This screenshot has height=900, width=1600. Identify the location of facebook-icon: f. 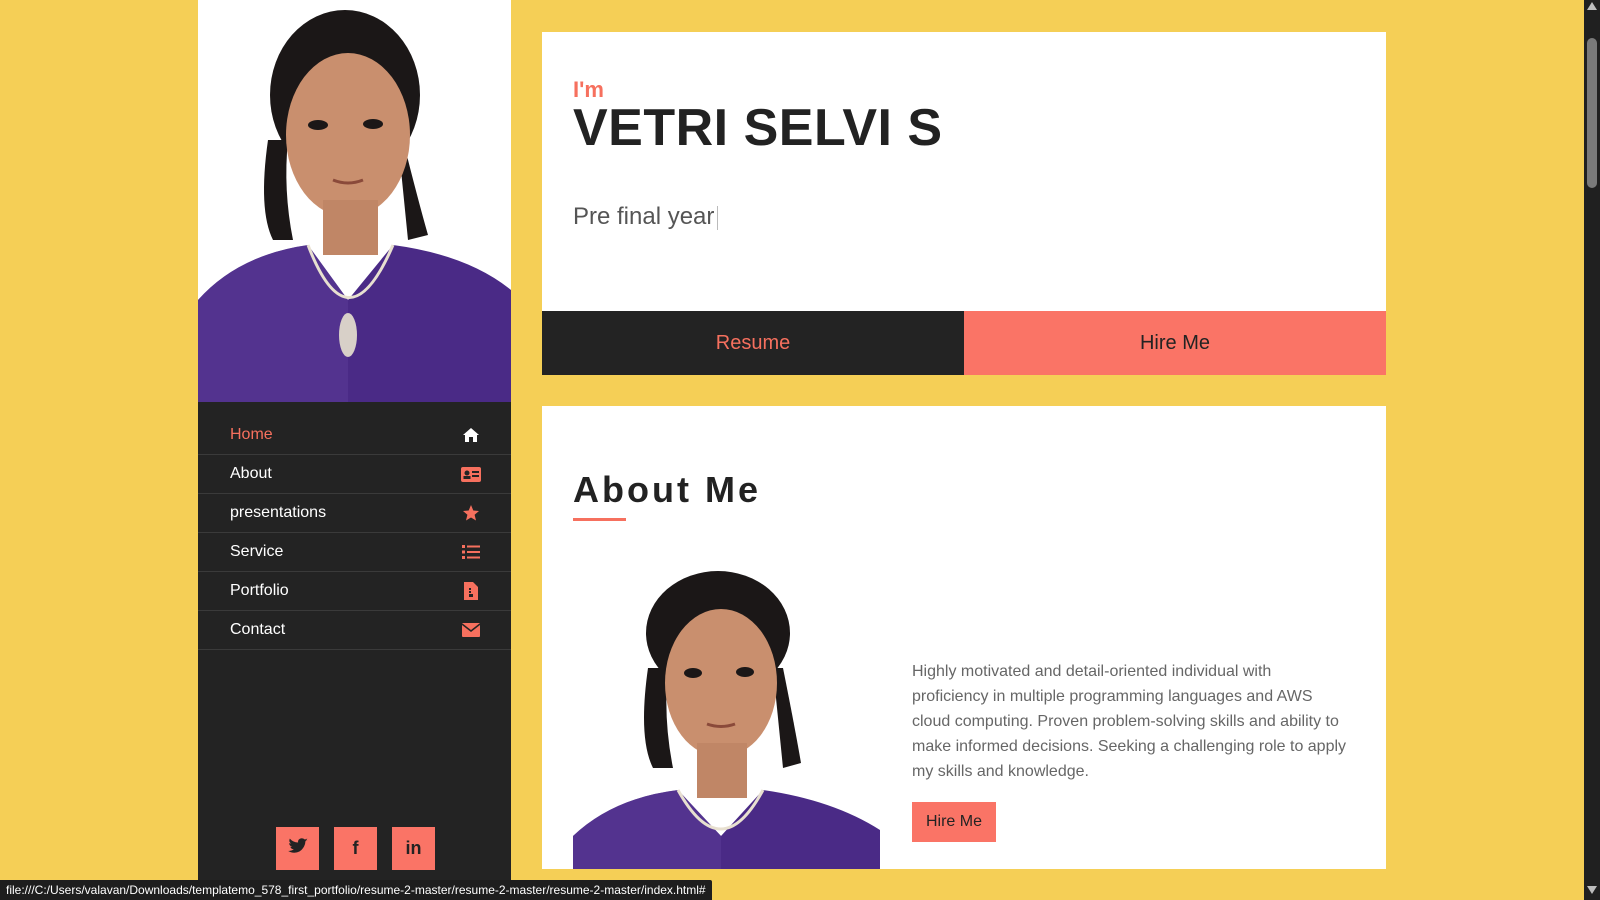
(355, 848).